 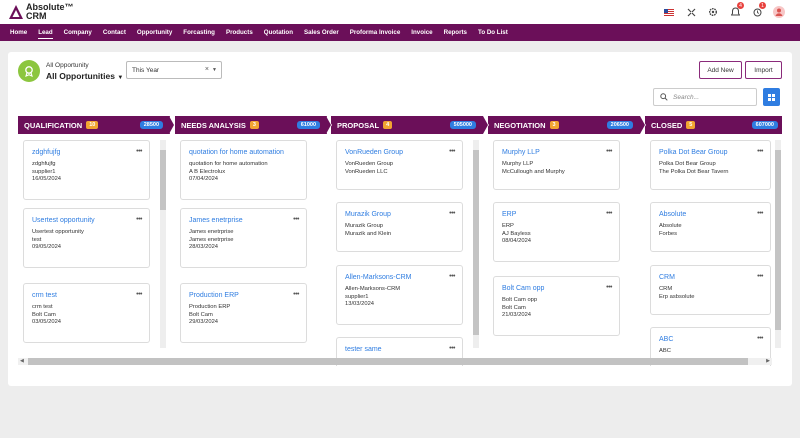 I want to click on nav-proforma-invoice: Proforma Invoice, so click(x=375, y=32).